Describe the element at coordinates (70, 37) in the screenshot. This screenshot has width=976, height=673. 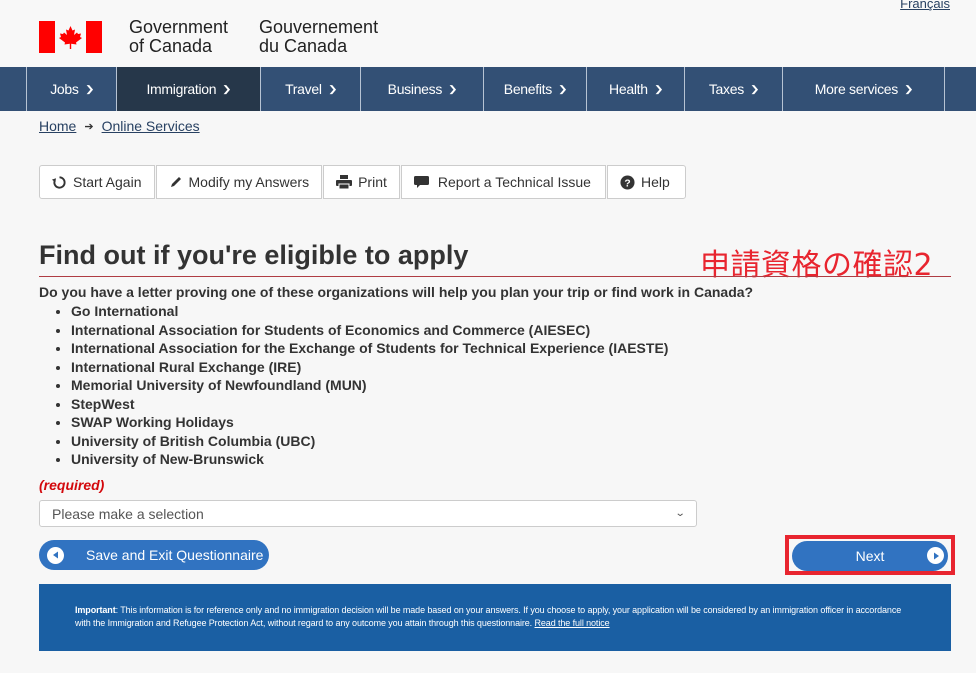
I see `canada-flag-icon` at that location.